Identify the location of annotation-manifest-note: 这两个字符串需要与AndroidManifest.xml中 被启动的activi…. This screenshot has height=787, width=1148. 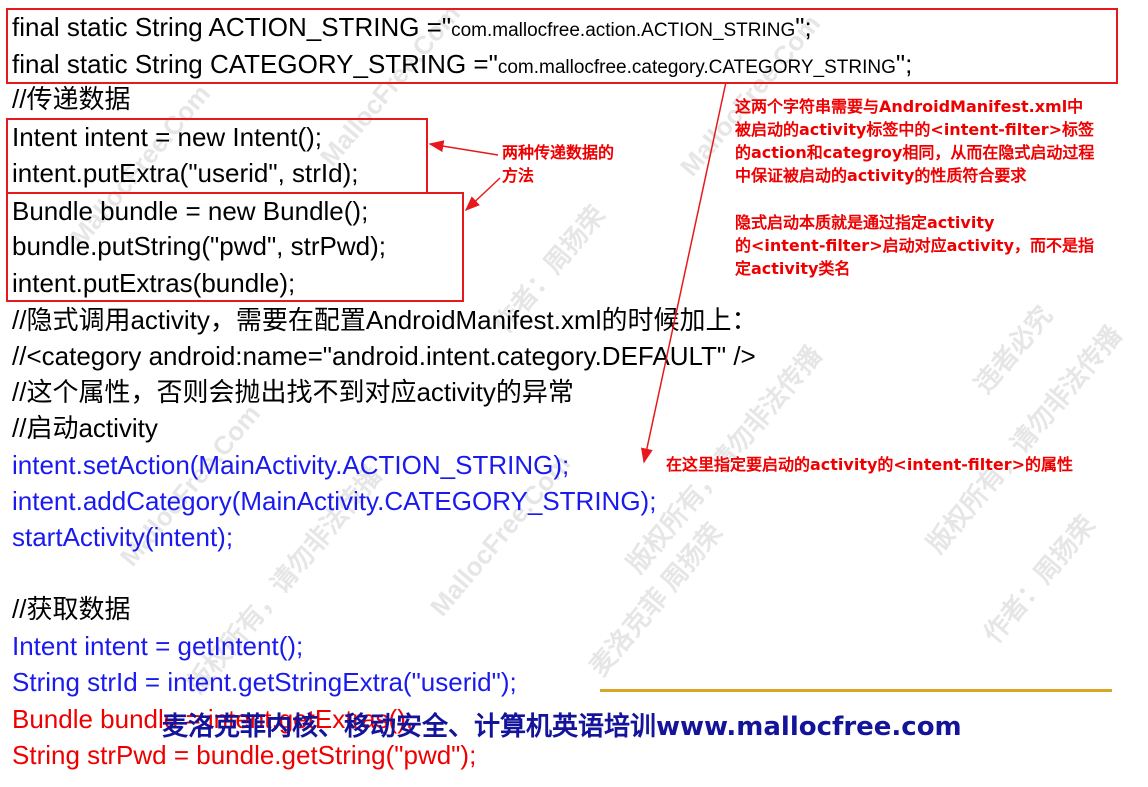
(914, 141).